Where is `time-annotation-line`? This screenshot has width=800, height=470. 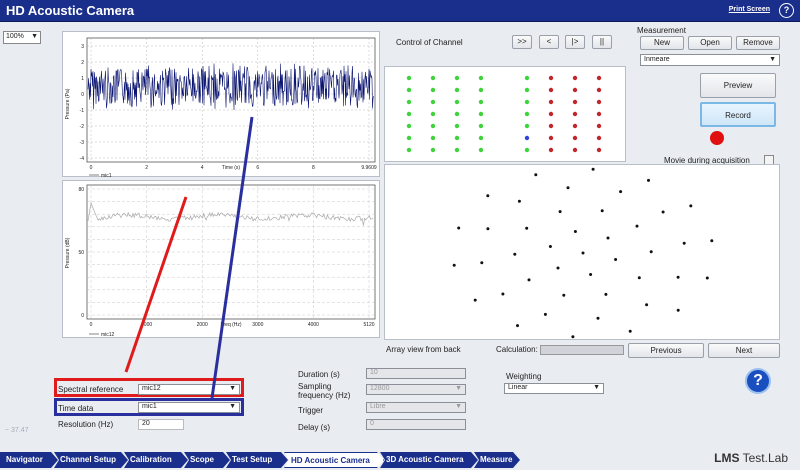 time-annotation-line is located at coordinates (232, 257).